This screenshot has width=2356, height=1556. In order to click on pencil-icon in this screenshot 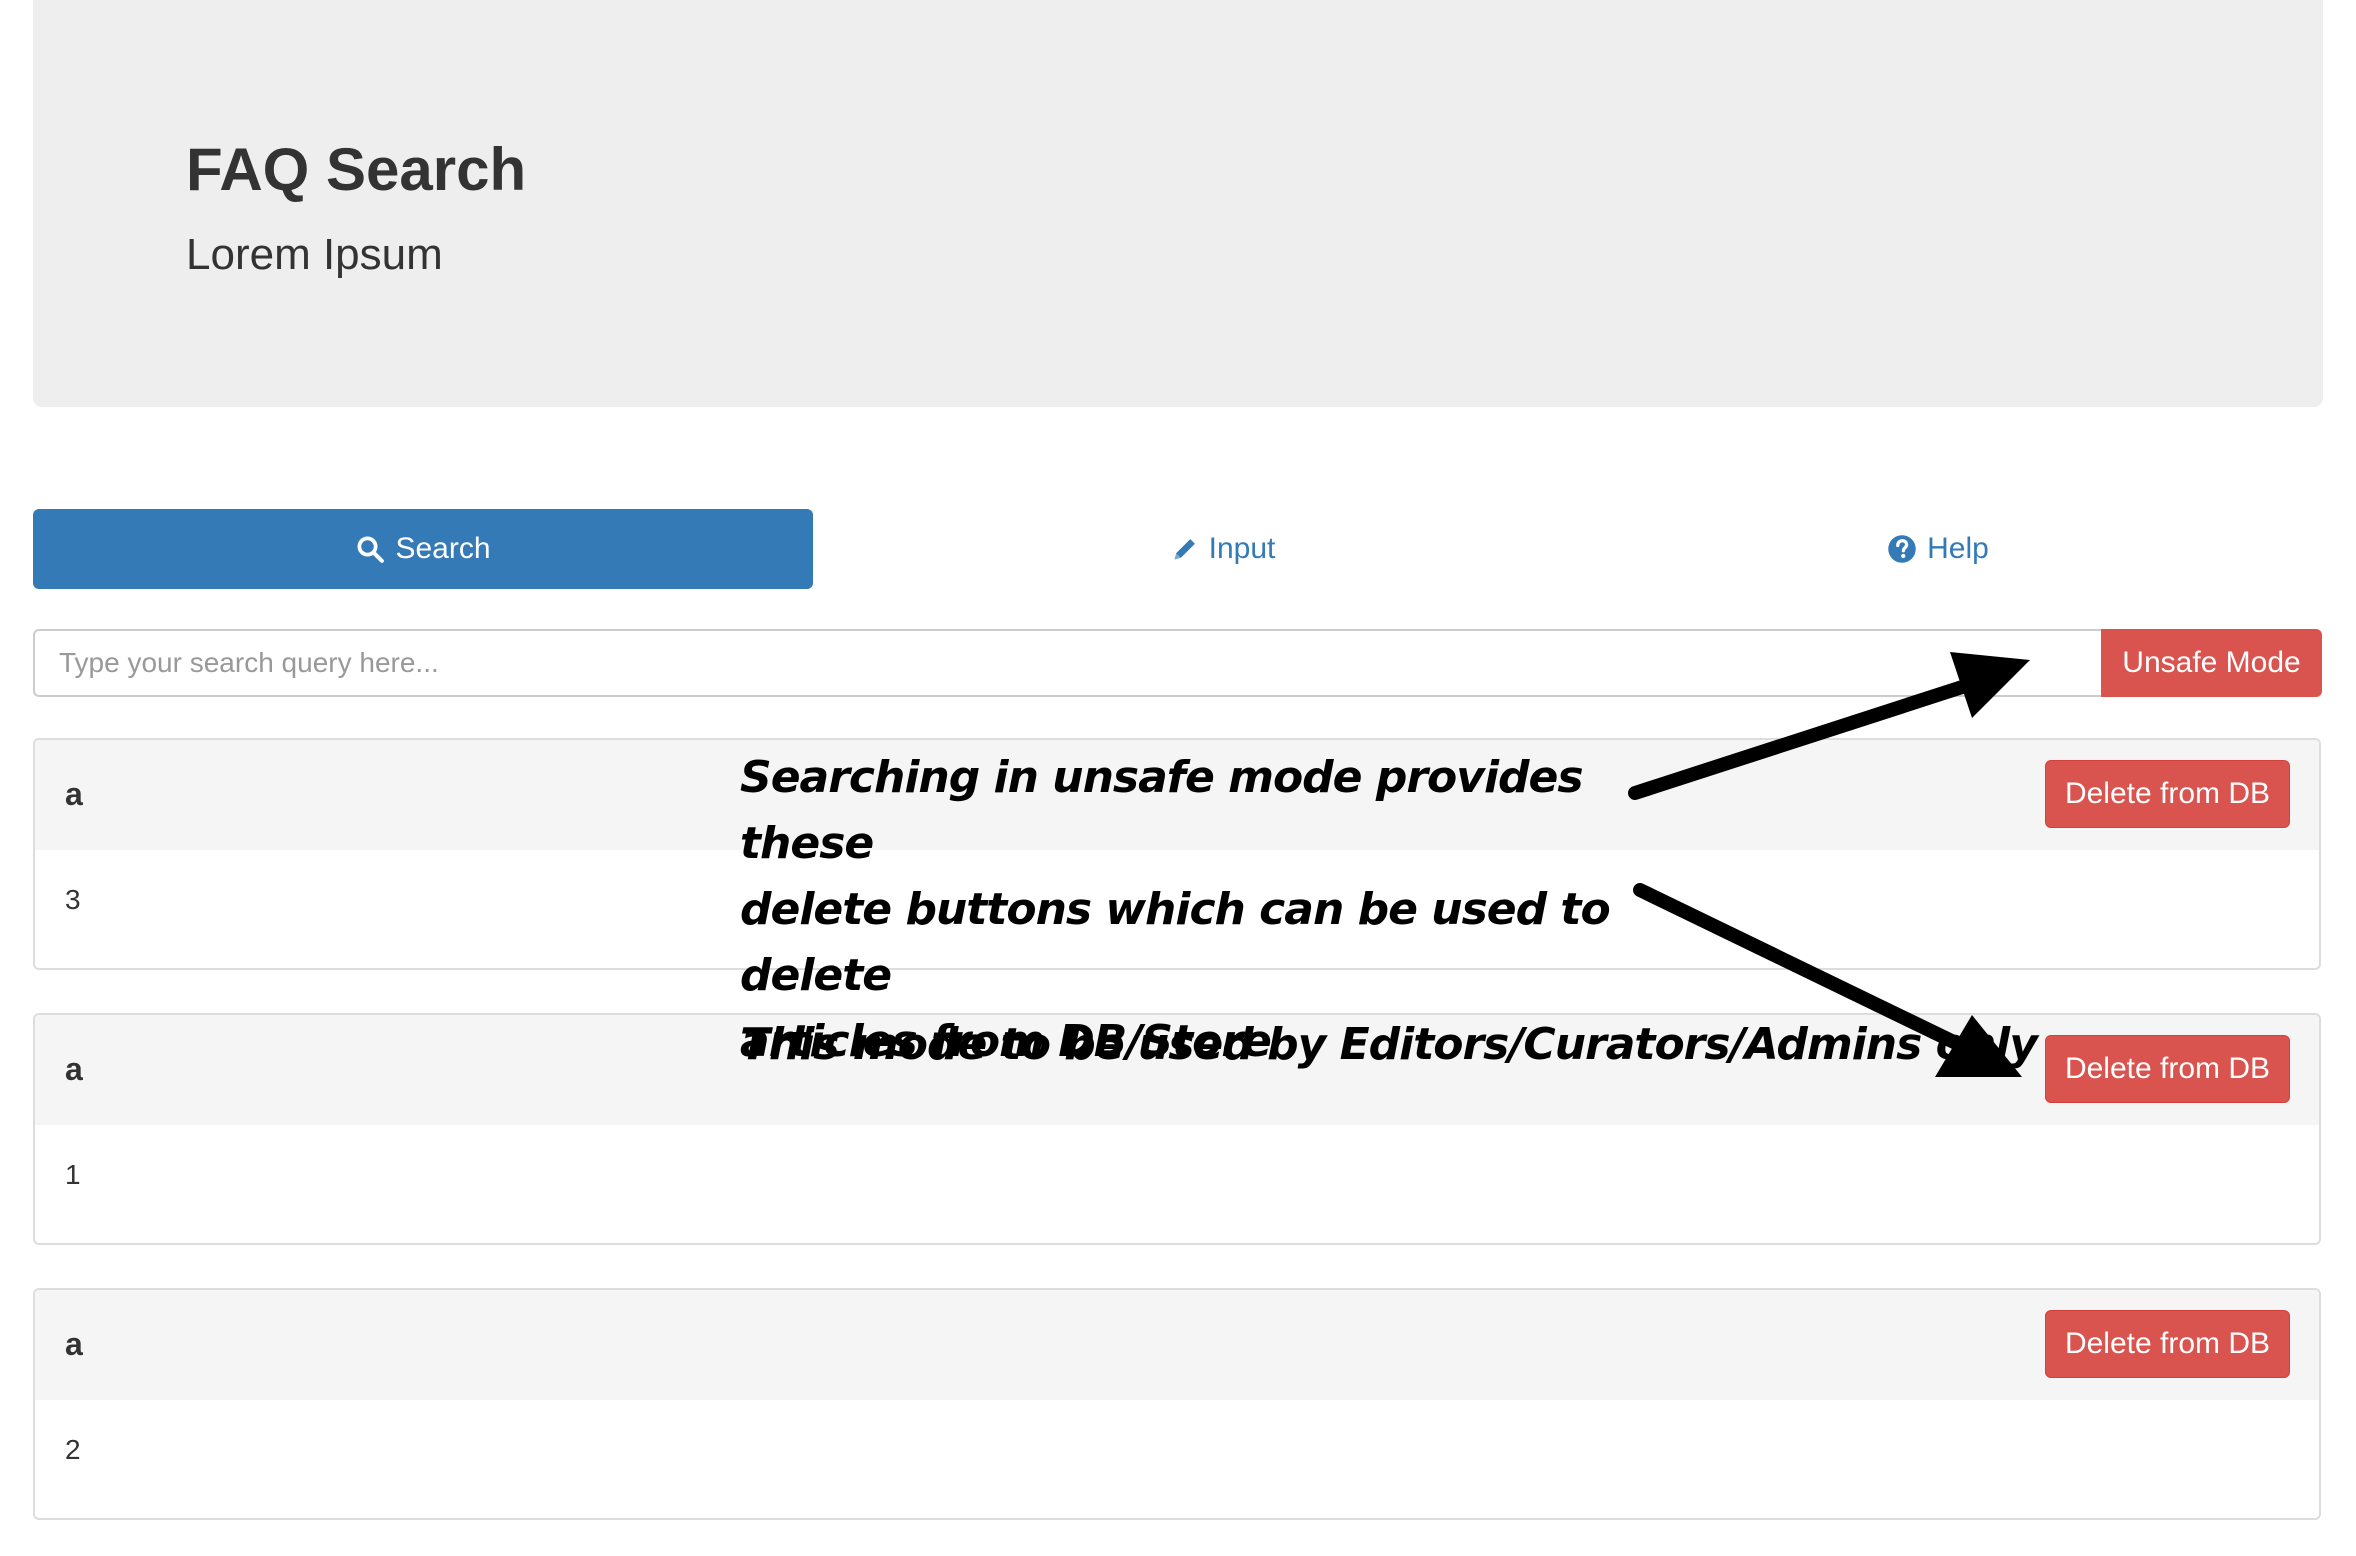, I will do `click(1184, 549)`.